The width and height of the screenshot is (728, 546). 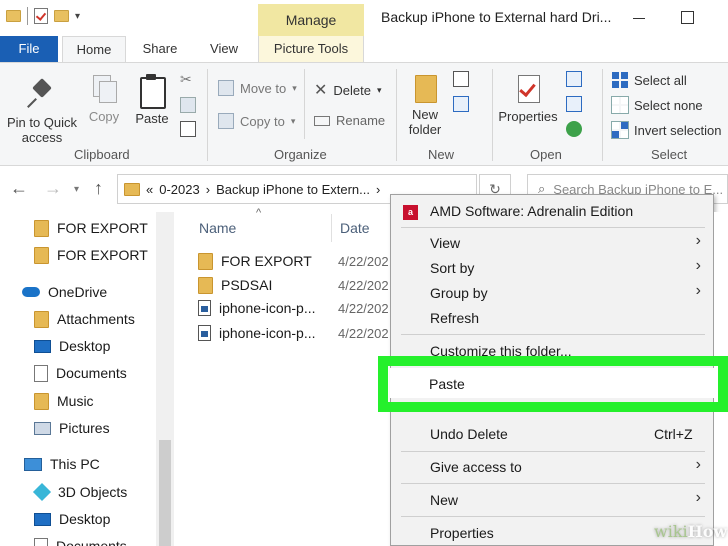 I want to click on nav-item-this-pc: This PC, so click(x=62, y=464).